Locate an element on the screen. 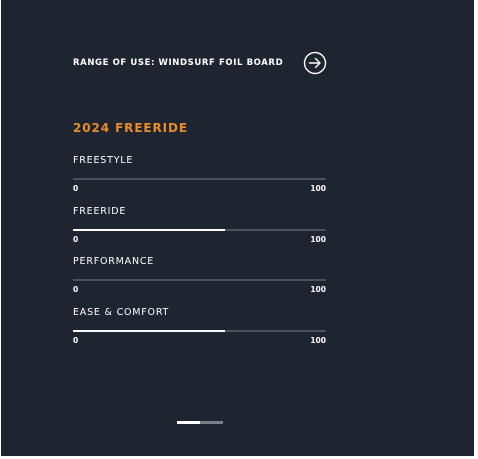 The width and height of the screenshot is (478, 459). carousel-pager is located at coordinates (200, 422).